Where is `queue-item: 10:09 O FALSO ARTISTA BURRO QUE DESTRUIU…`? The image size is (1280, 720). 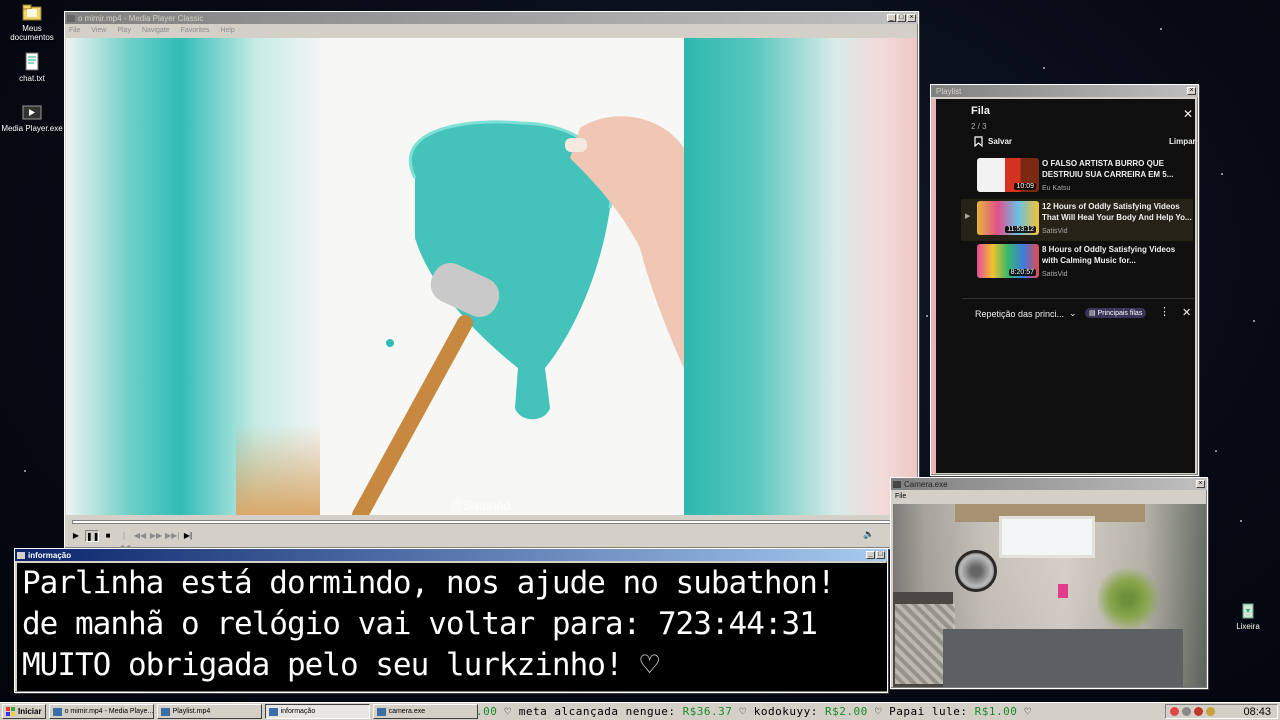
queue-item: 10:09 O FALSO ARTISTA BURRO QUE DESTRUIU… is located at coordinates (1077, 177).